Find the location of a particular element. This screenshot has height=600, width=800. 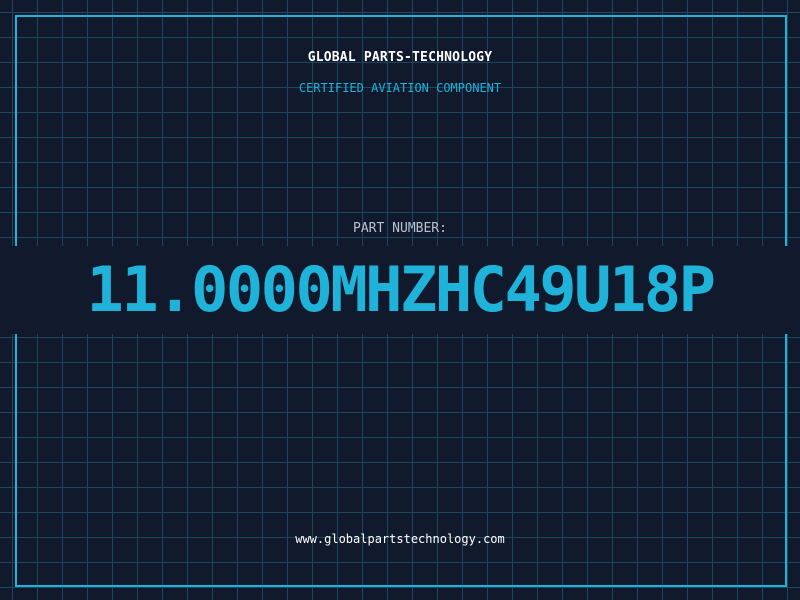

part-number-label: PART NUMBER: is located at coordinates (400, 228).